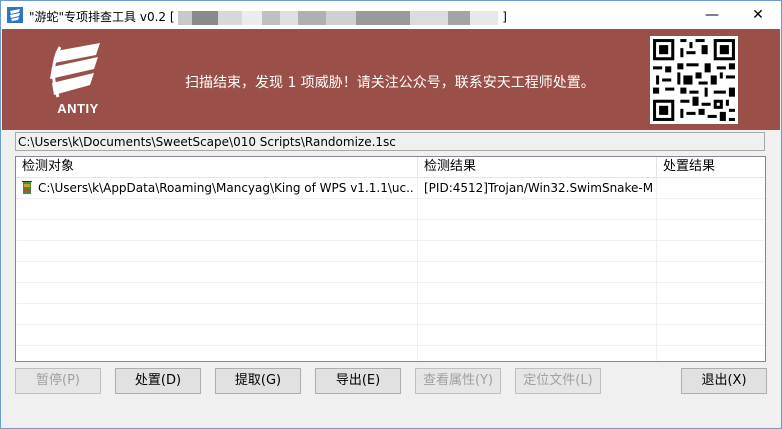 The width and height of the screenshot is (782, 429). I want to click on detection-result: [PID:4512]Trojan/Win32.SwimSnake-M, so click(539, 188).